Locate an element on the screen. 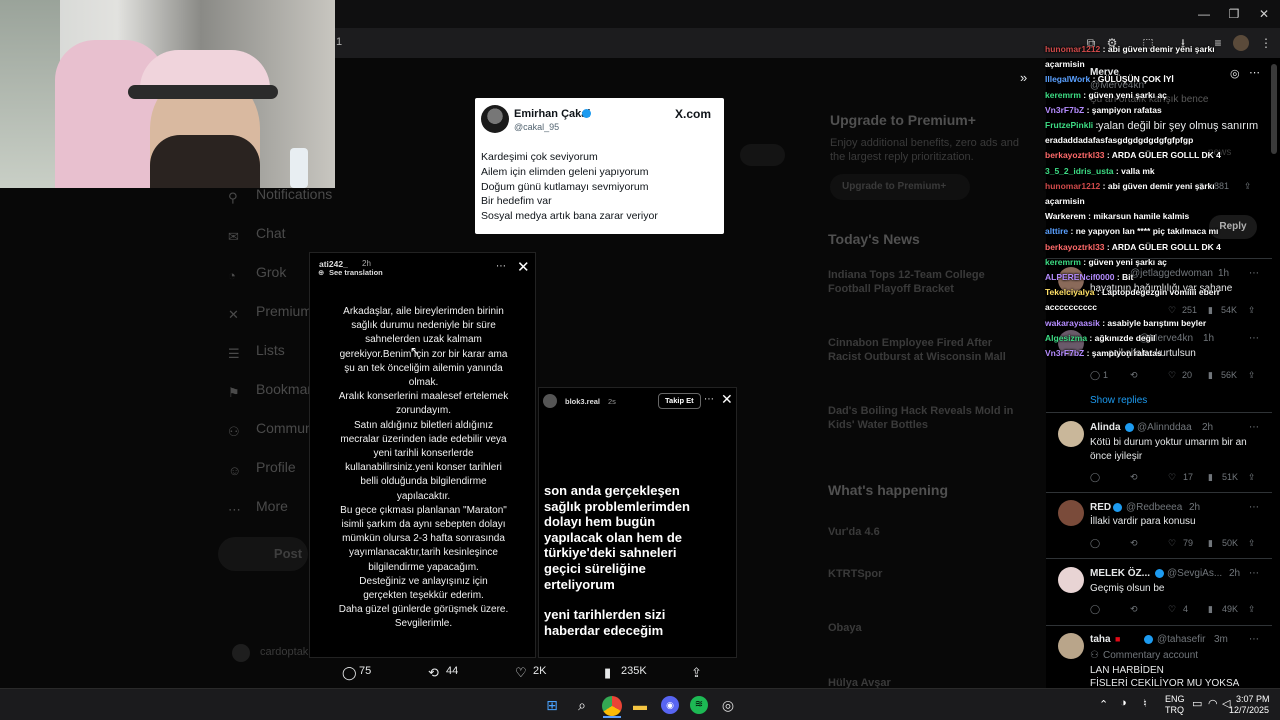  story-line: Daha güzel günlerde görüşmek üzere. is located at coordinates (423, 610).